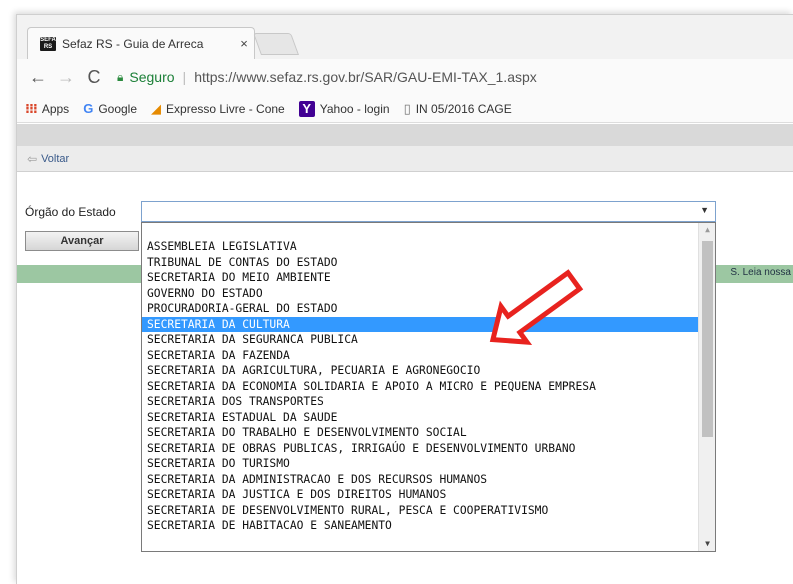 This screenshot has width=793, height=584. I want to click on chevron-down-icon: ▼, so click(704, 210).